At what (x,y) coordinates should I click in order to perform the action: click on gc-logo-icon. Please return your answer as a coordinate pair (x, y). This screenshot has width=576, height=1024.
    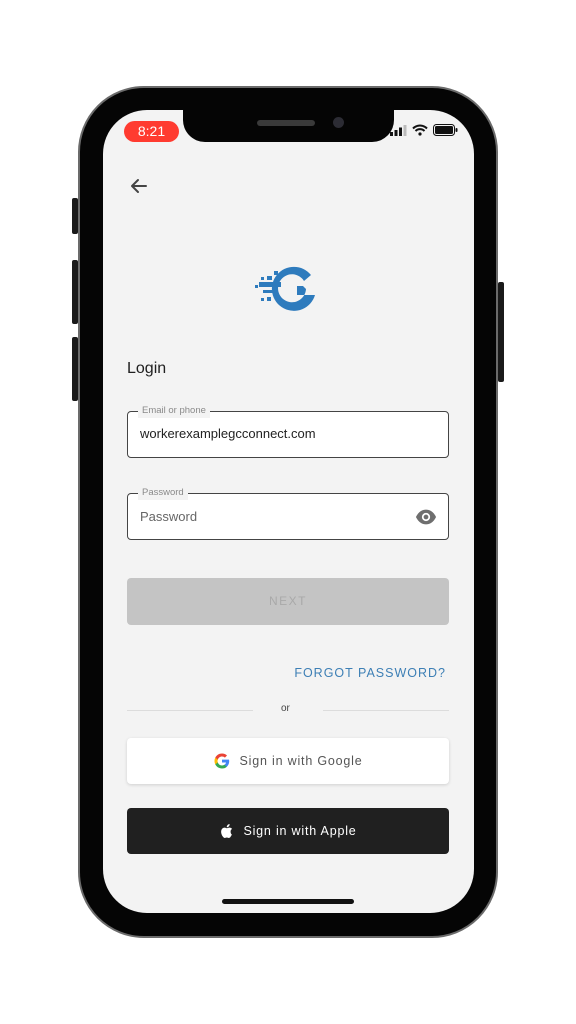
    Looking at the image, I should click on (285, 288).